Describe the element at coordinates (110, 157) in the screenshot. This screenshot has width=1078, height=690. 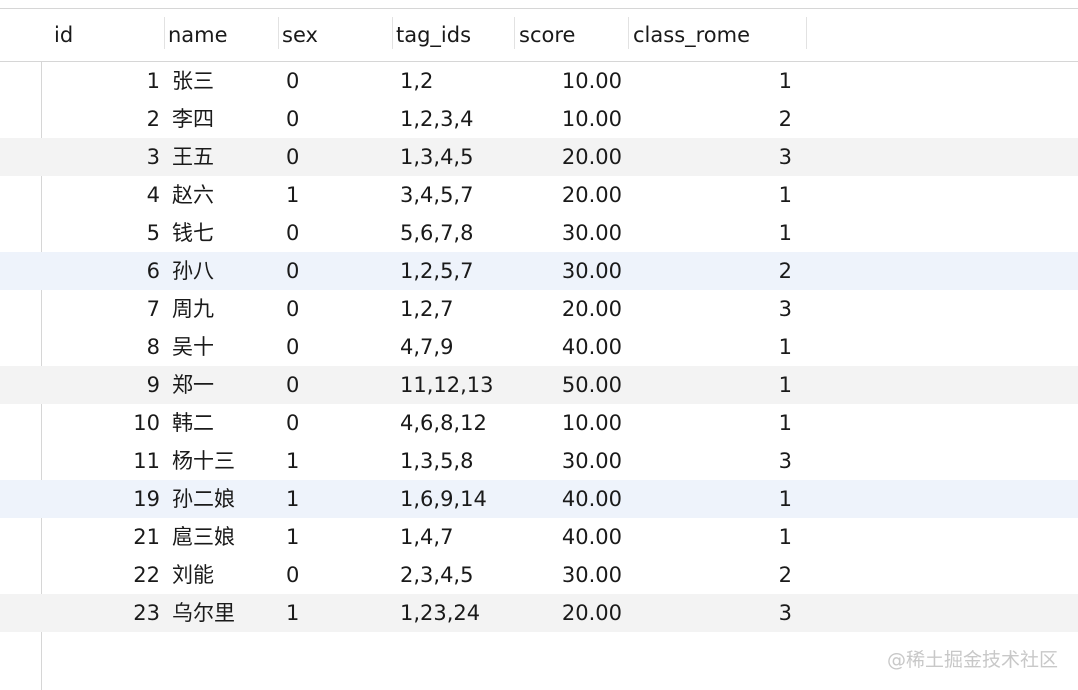
I see `cell-id: 3` at that location.